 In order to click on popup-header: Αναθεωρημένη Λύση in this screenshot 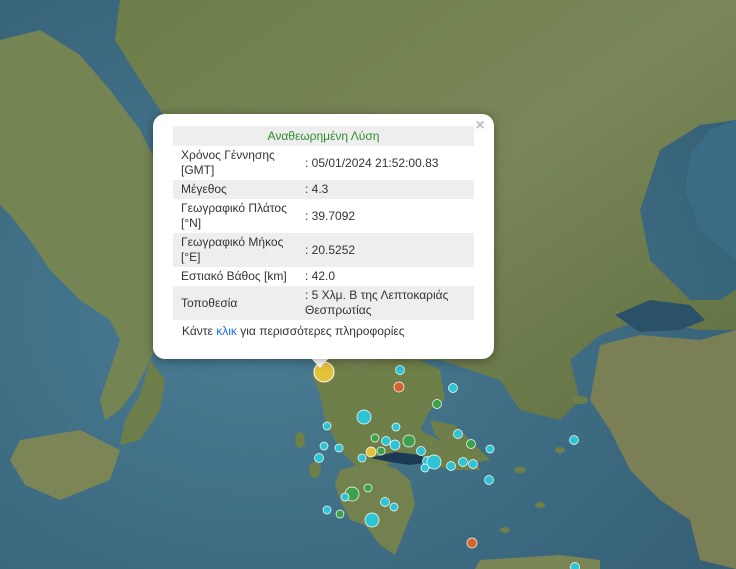, I will do `click(323, 136)`.